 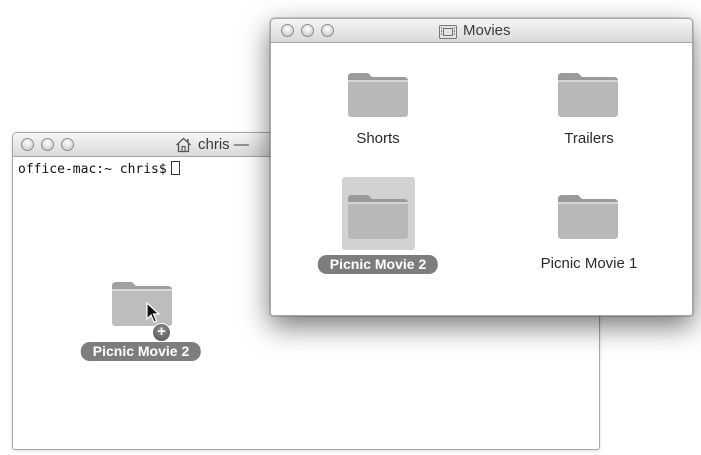 What do you see at coordinates (161, 332) in the screenshot?
I see `plus-badge-icon: +` at bounding box center [161, 332].